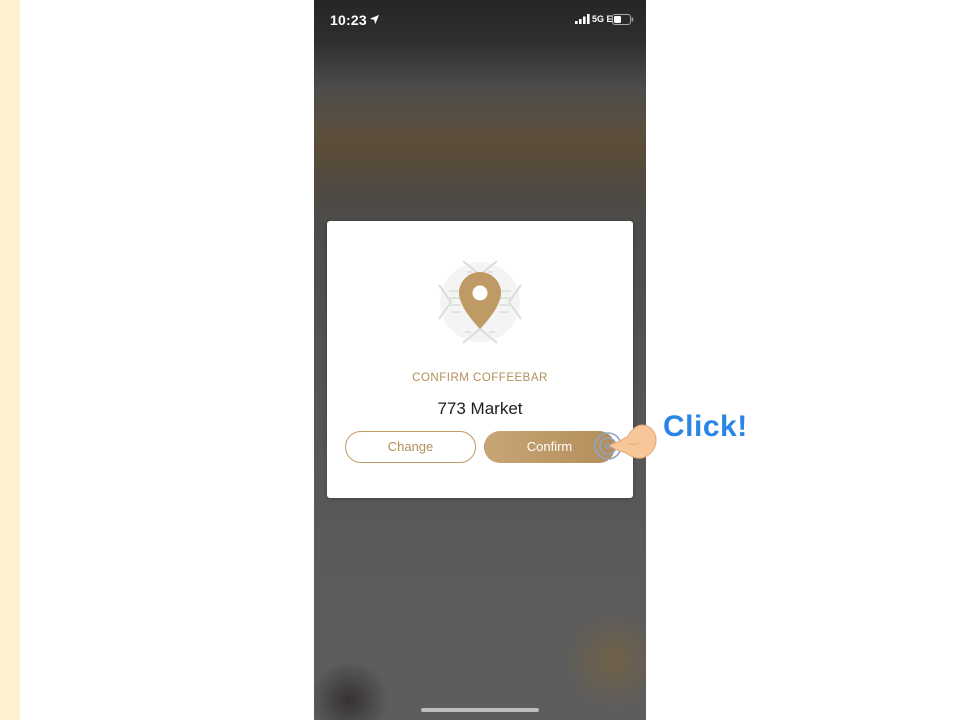  Describe the element at coordinates (10, 360) in the screenshot. I see `left-accent-strip` at that location.